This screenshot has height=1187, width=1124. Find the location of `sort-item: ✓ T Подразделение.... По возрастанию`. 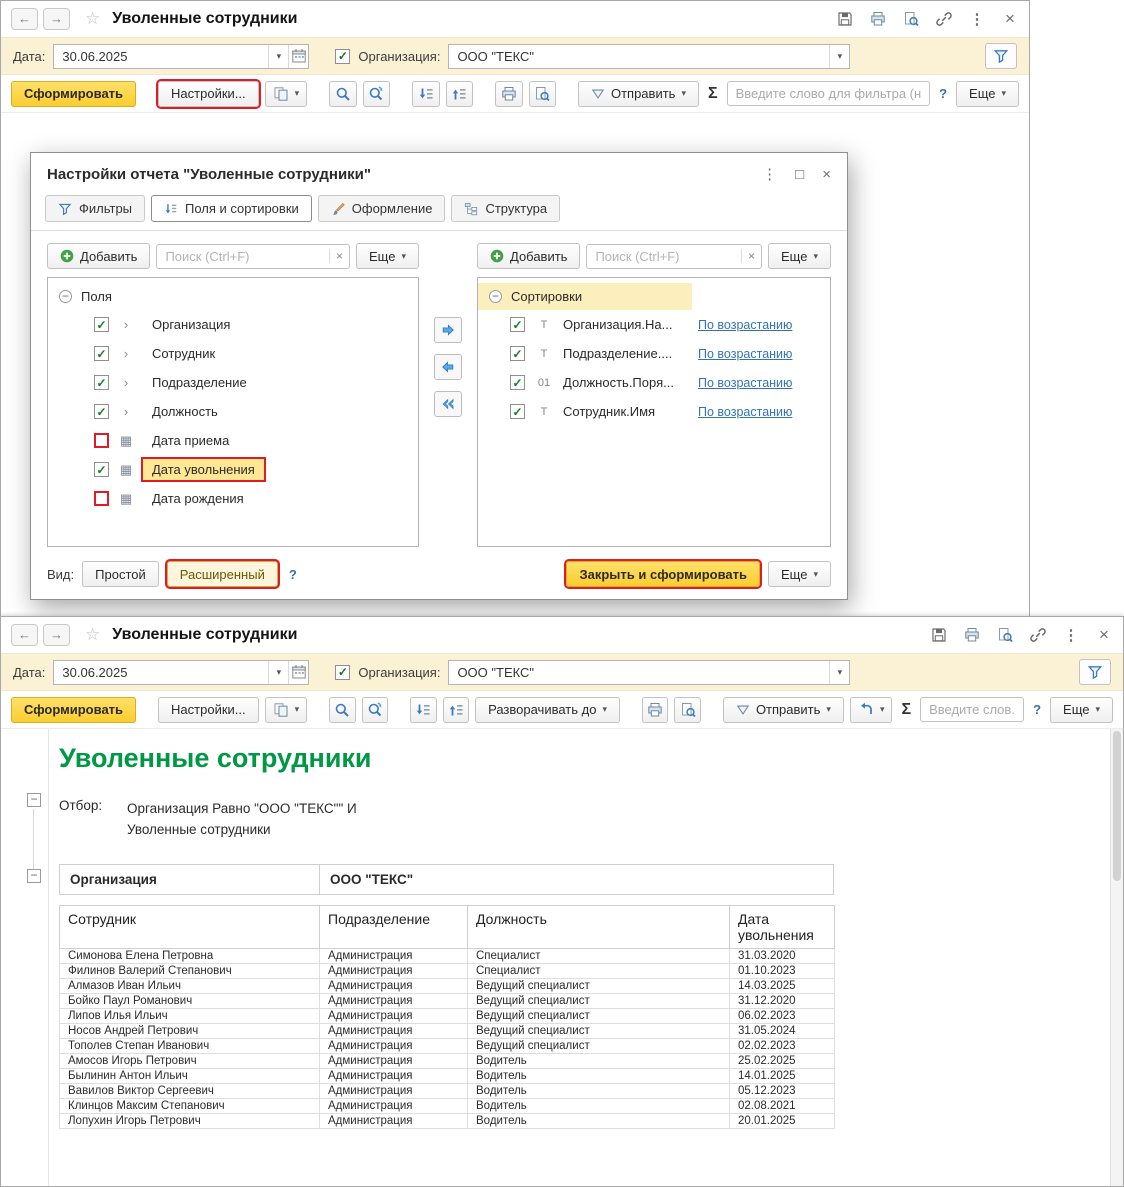

sort-item: ✓ T Подразделение.... По возрастанию is located at coordinates (654, 353).